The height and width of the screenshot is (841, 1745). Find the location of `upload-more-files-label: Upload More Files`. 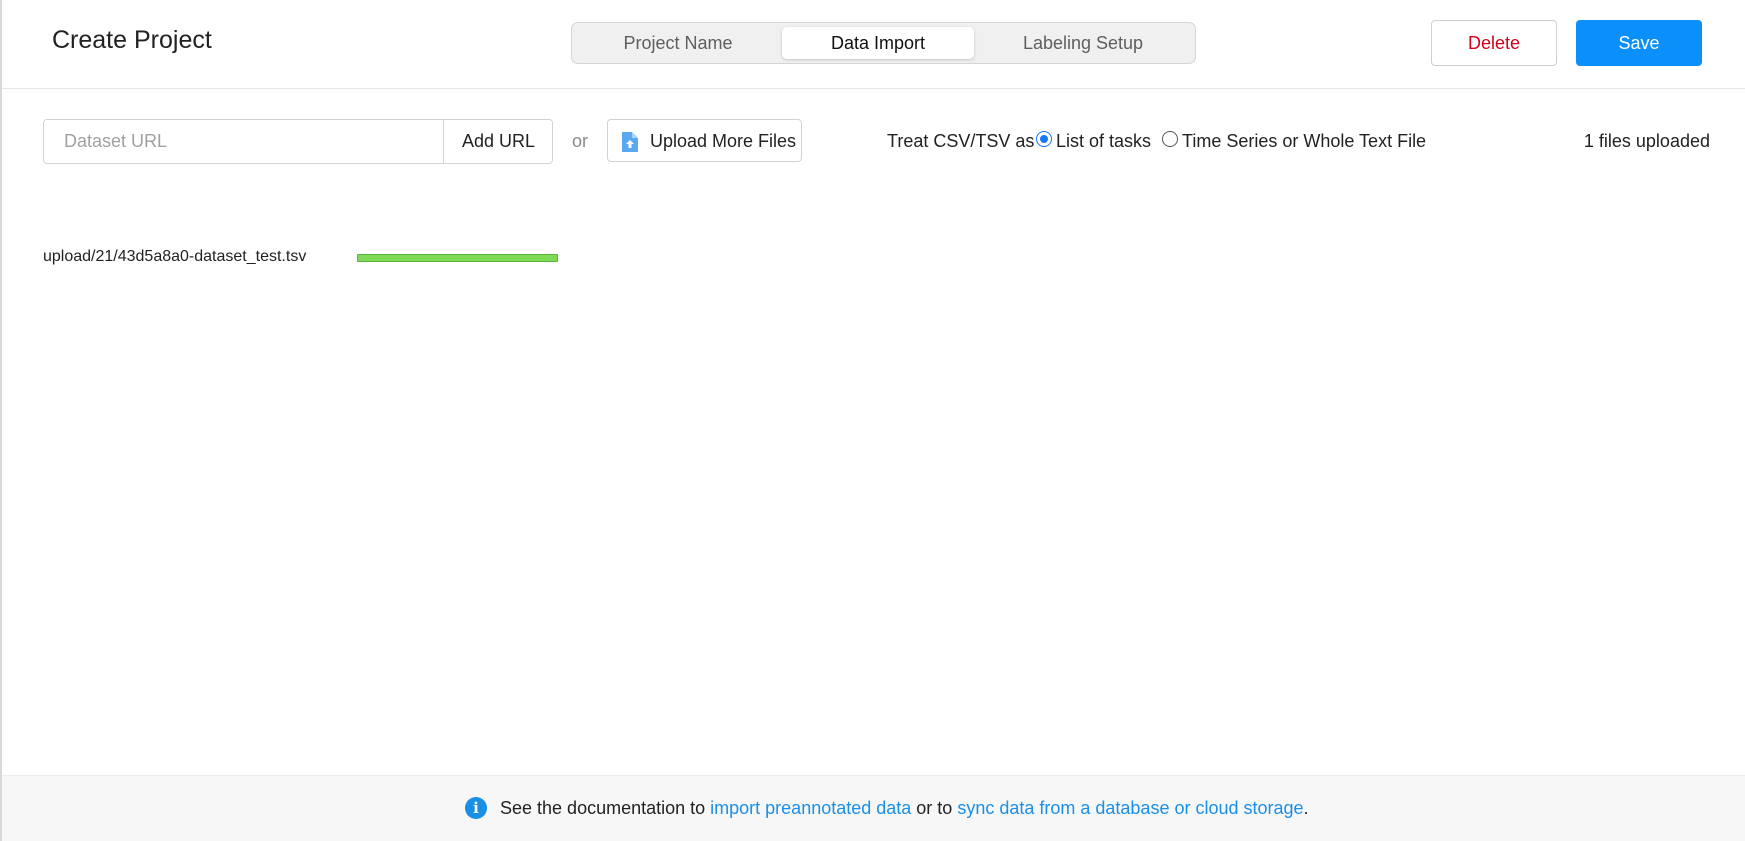

upload-more-files-label: Upload More Files is located at coordinates (723, 141).